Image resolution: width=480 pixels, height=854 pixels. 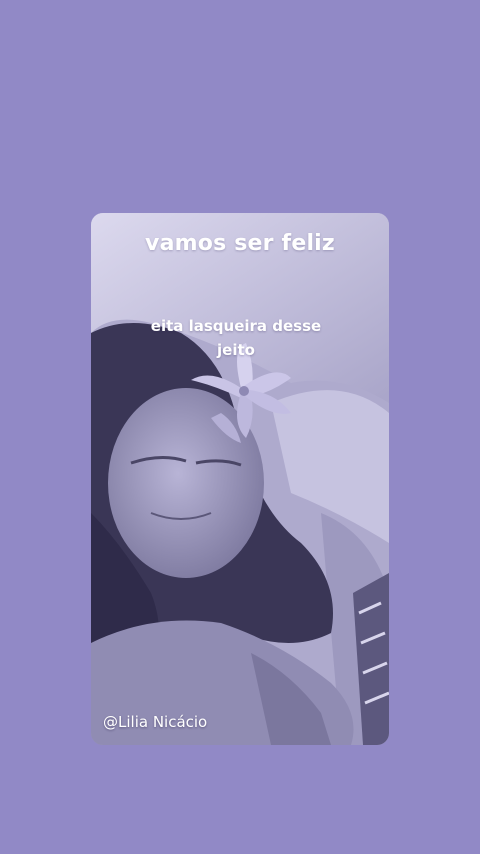 I want to click on story-caption: eita lasqueira desse jeito, so click(x=236, y=338).